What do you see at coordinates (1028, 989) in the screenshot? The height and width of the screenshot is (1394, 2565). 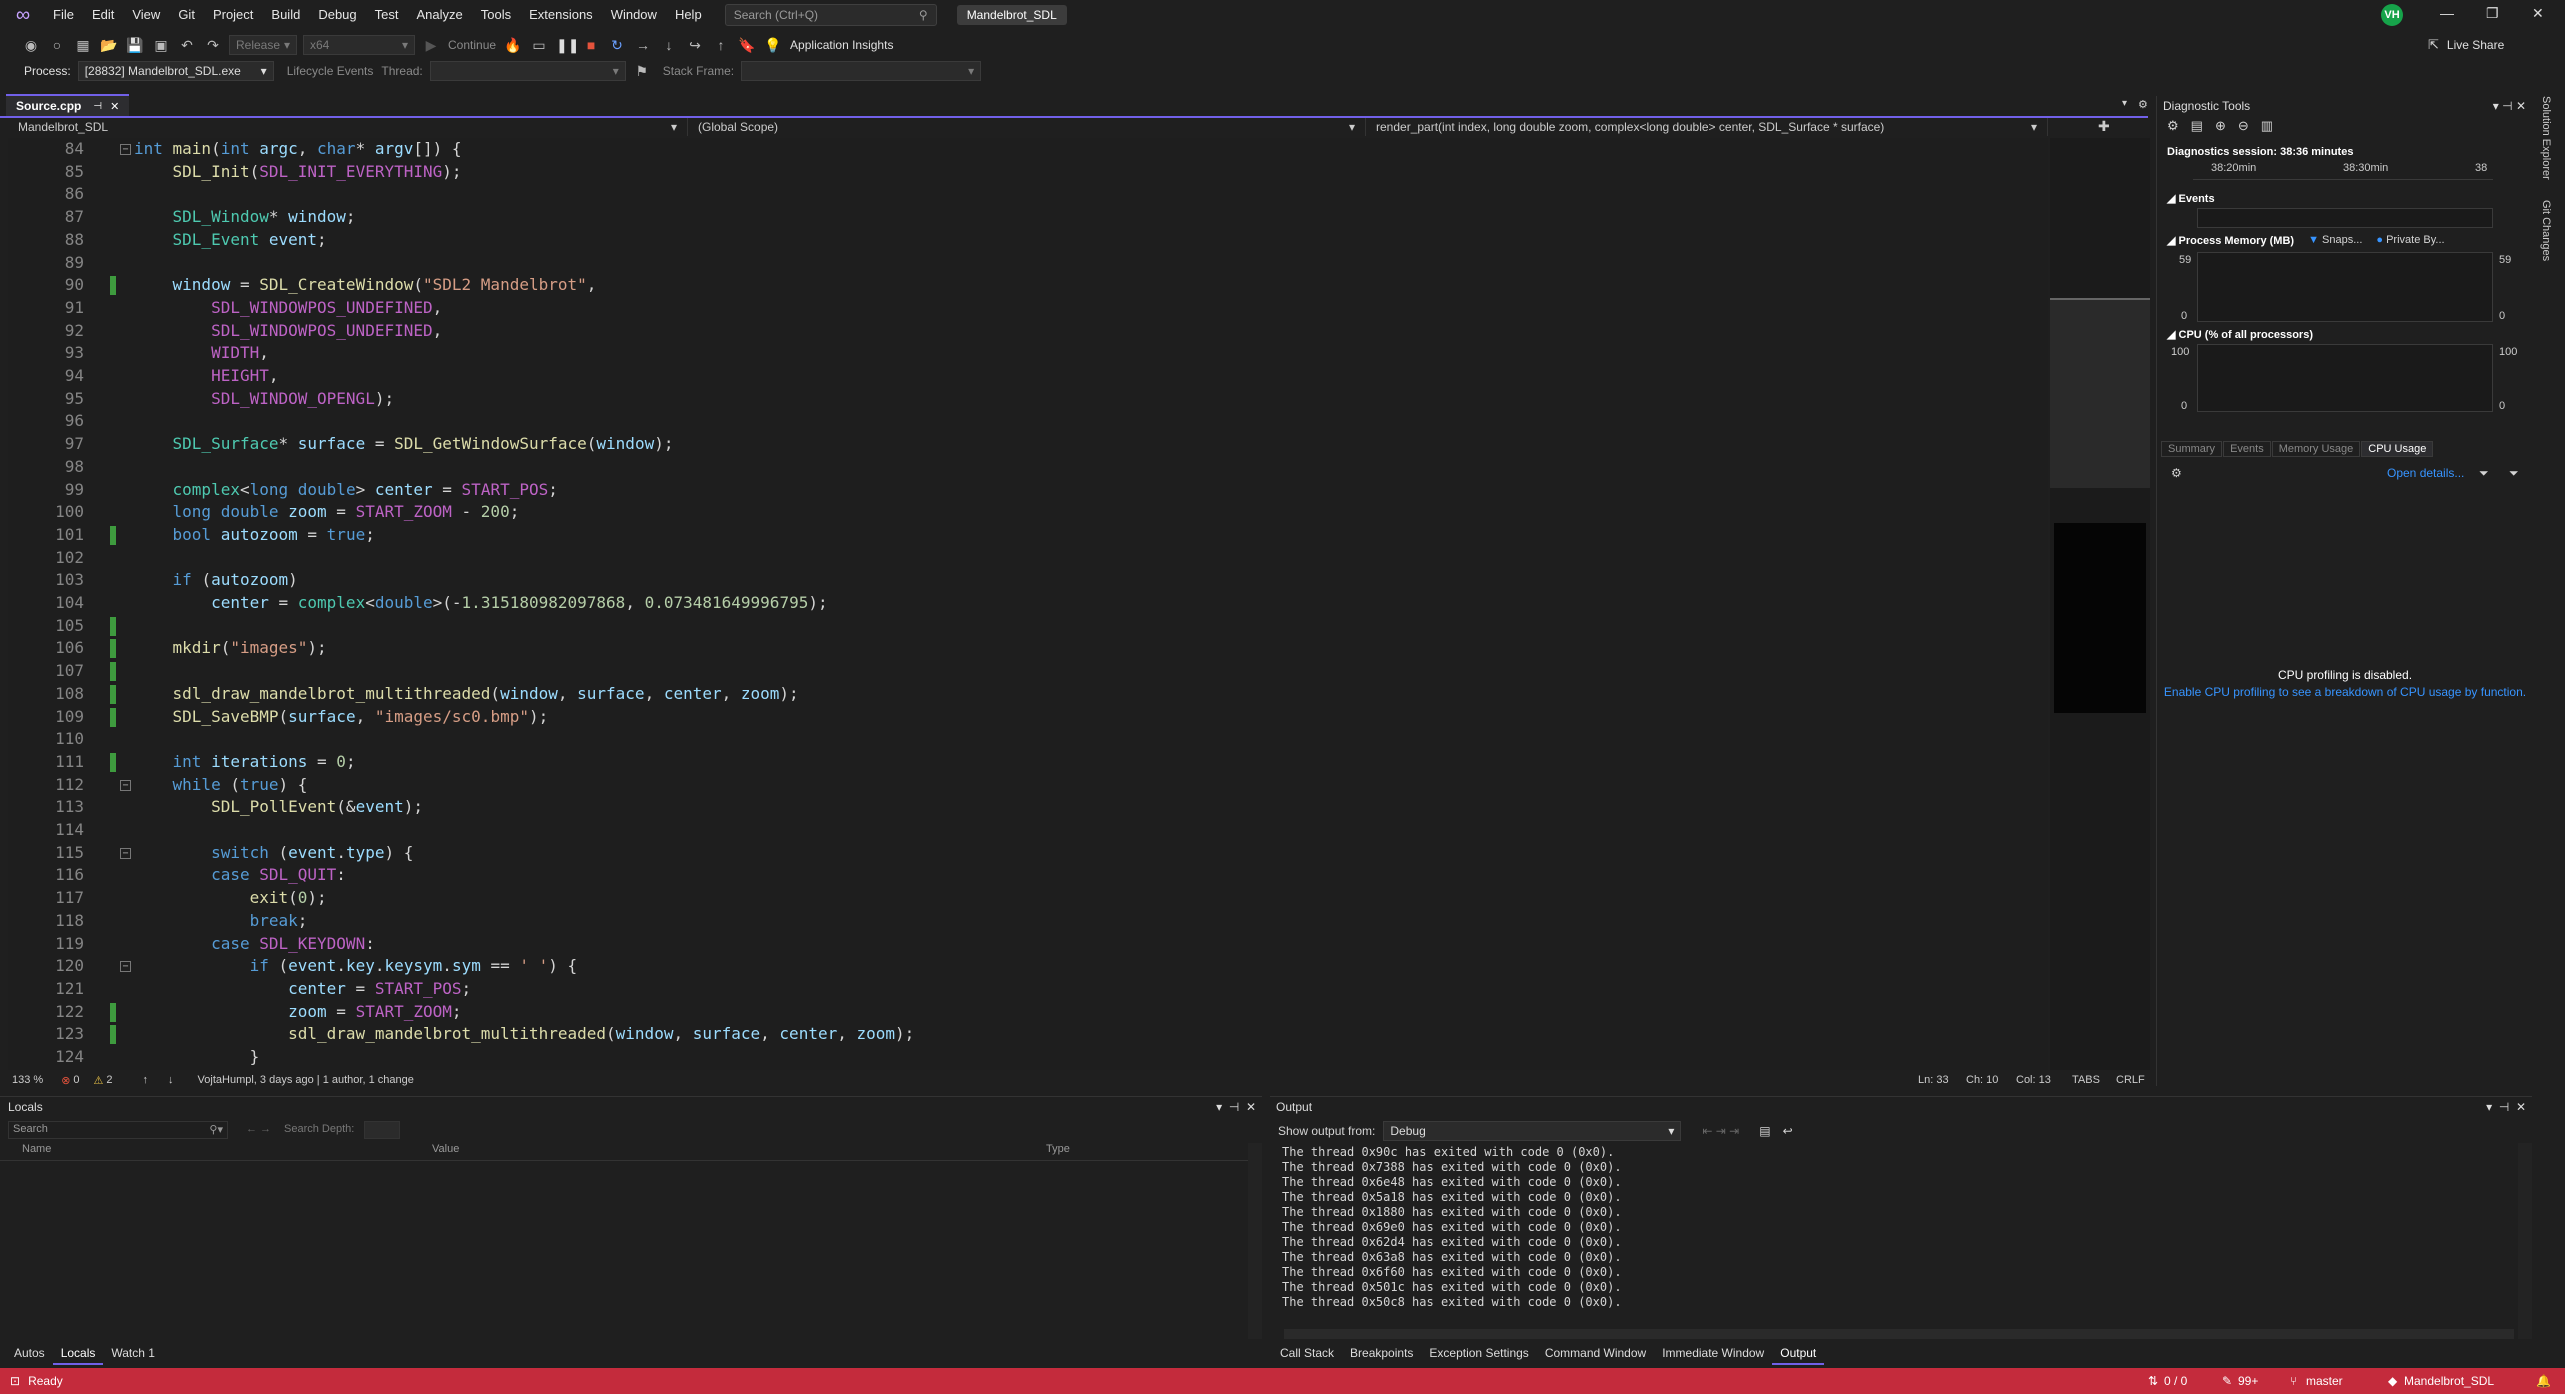 I see `code-line: 121 center = START_POS;` at bounding box center [1028, 989].